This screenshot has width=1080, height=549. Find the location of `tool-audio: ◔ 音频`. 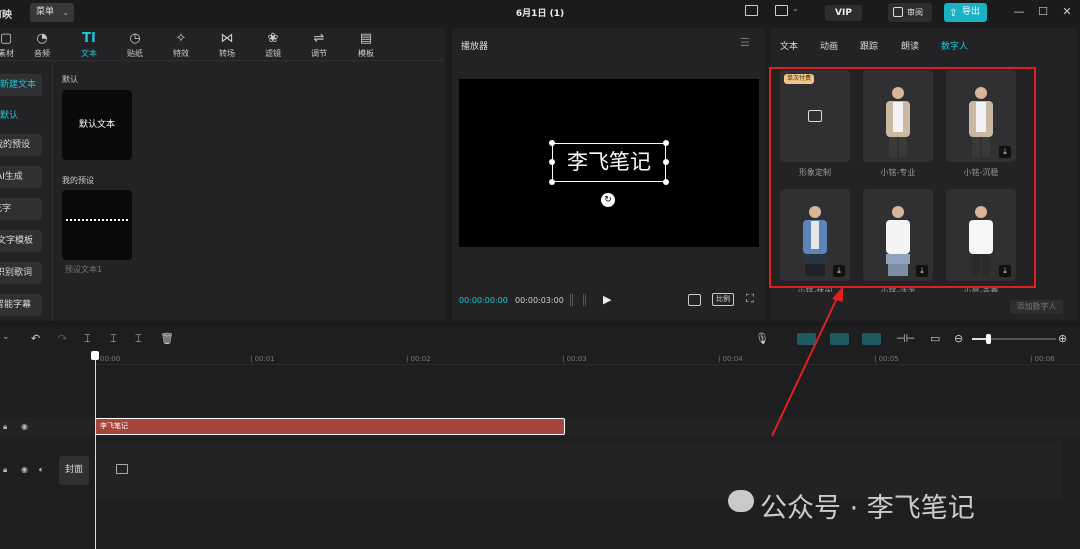

tool-audio: ◔ 音频 is located at coordinates (42, 44).